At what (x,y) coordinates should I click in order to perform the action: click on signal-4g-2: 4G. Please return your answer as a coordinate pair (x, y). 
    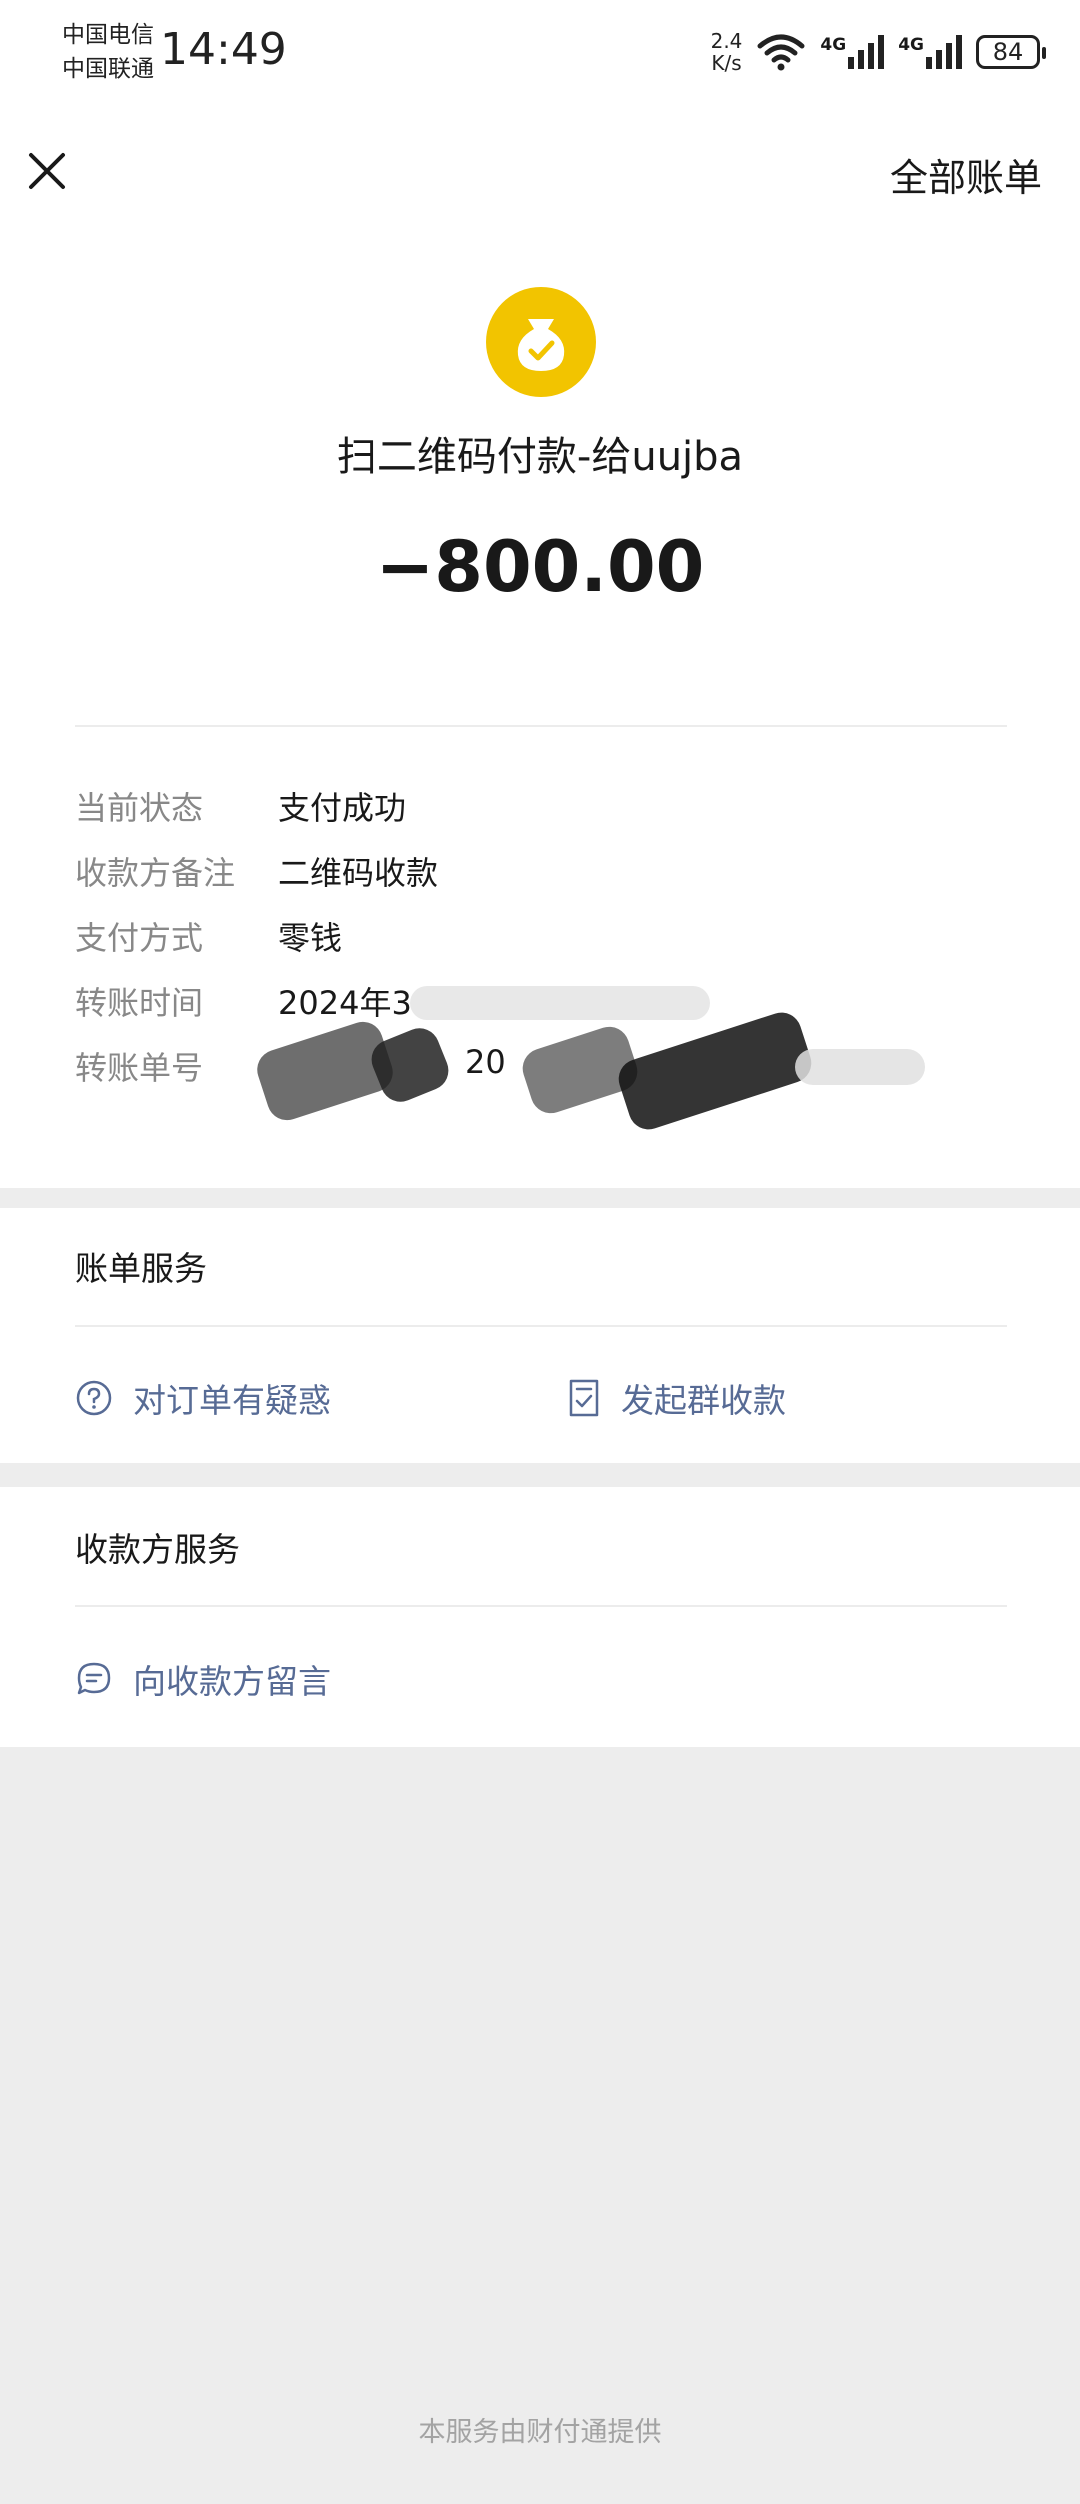
    Looking at the image, I should click on (930, 52).